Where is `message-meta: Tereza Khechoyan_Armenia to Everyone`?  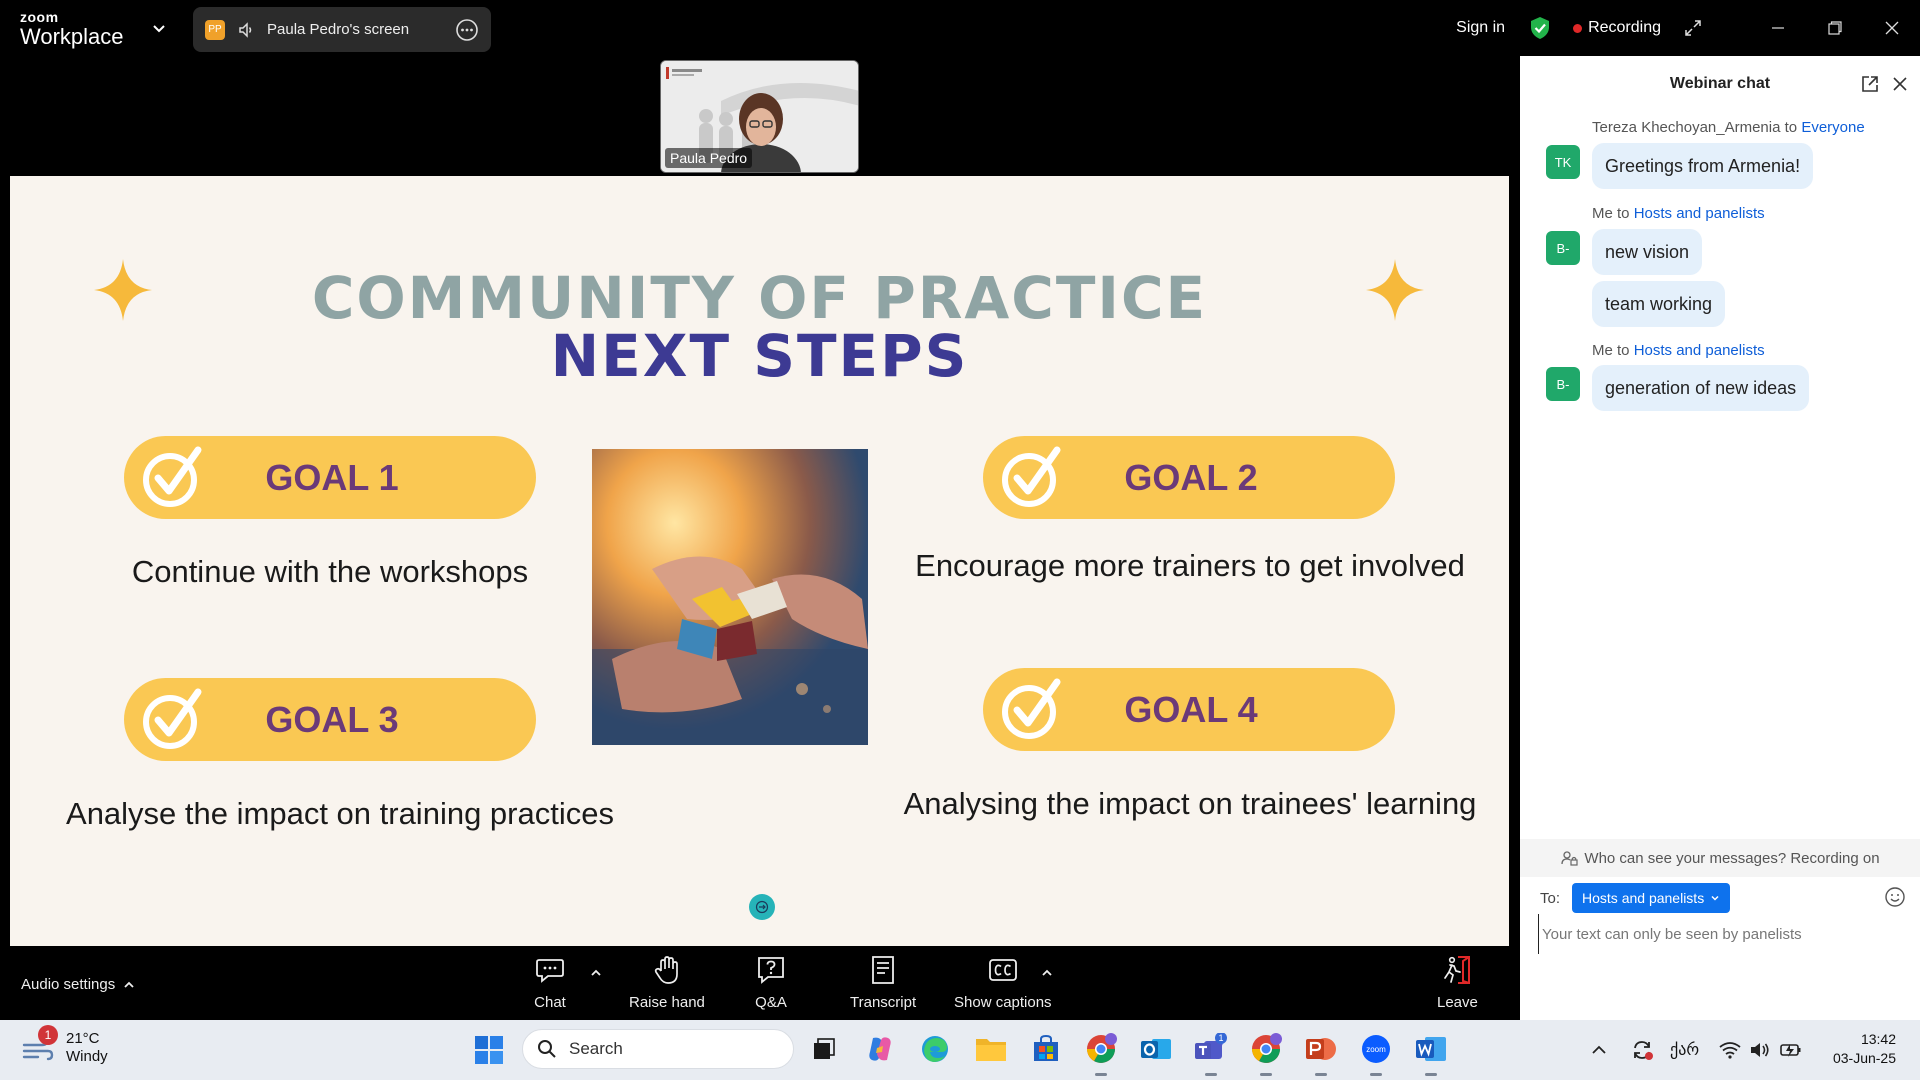
message-meta: Tereza Khechoyan_Armenia to Everyone is located at coordinates (1728, 127).